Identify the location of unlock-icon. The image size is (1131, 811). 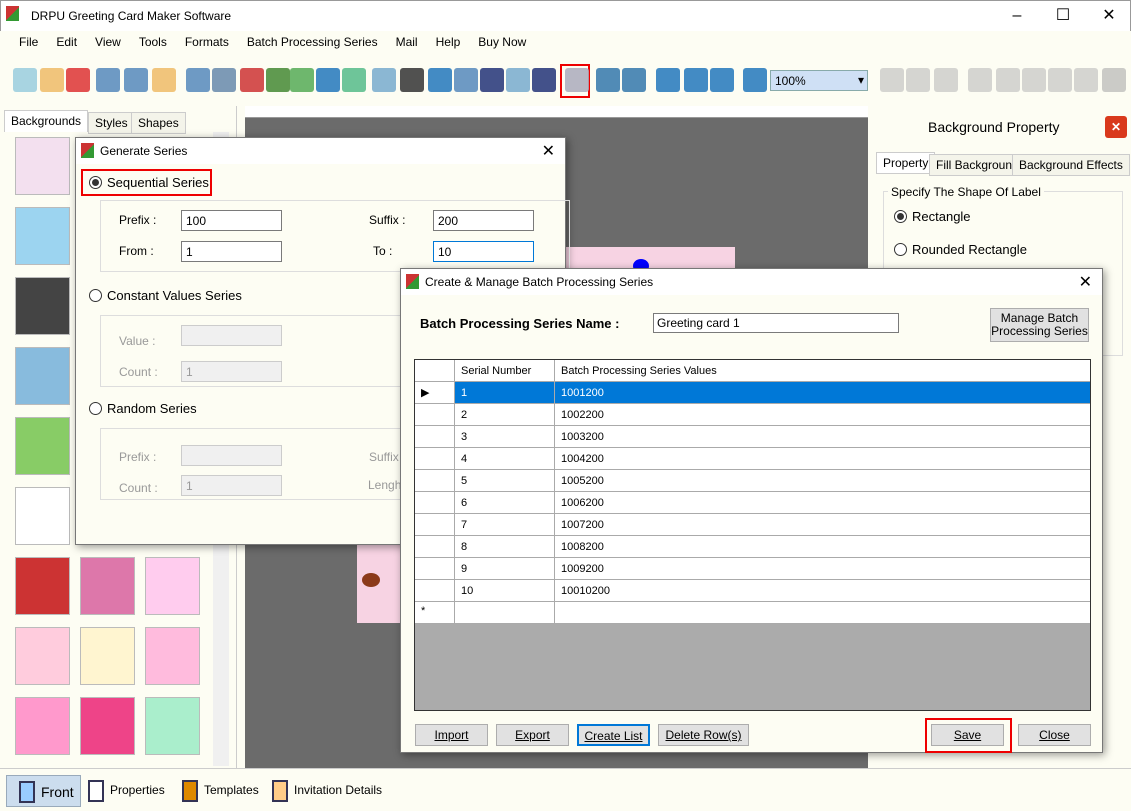
(946, 80).